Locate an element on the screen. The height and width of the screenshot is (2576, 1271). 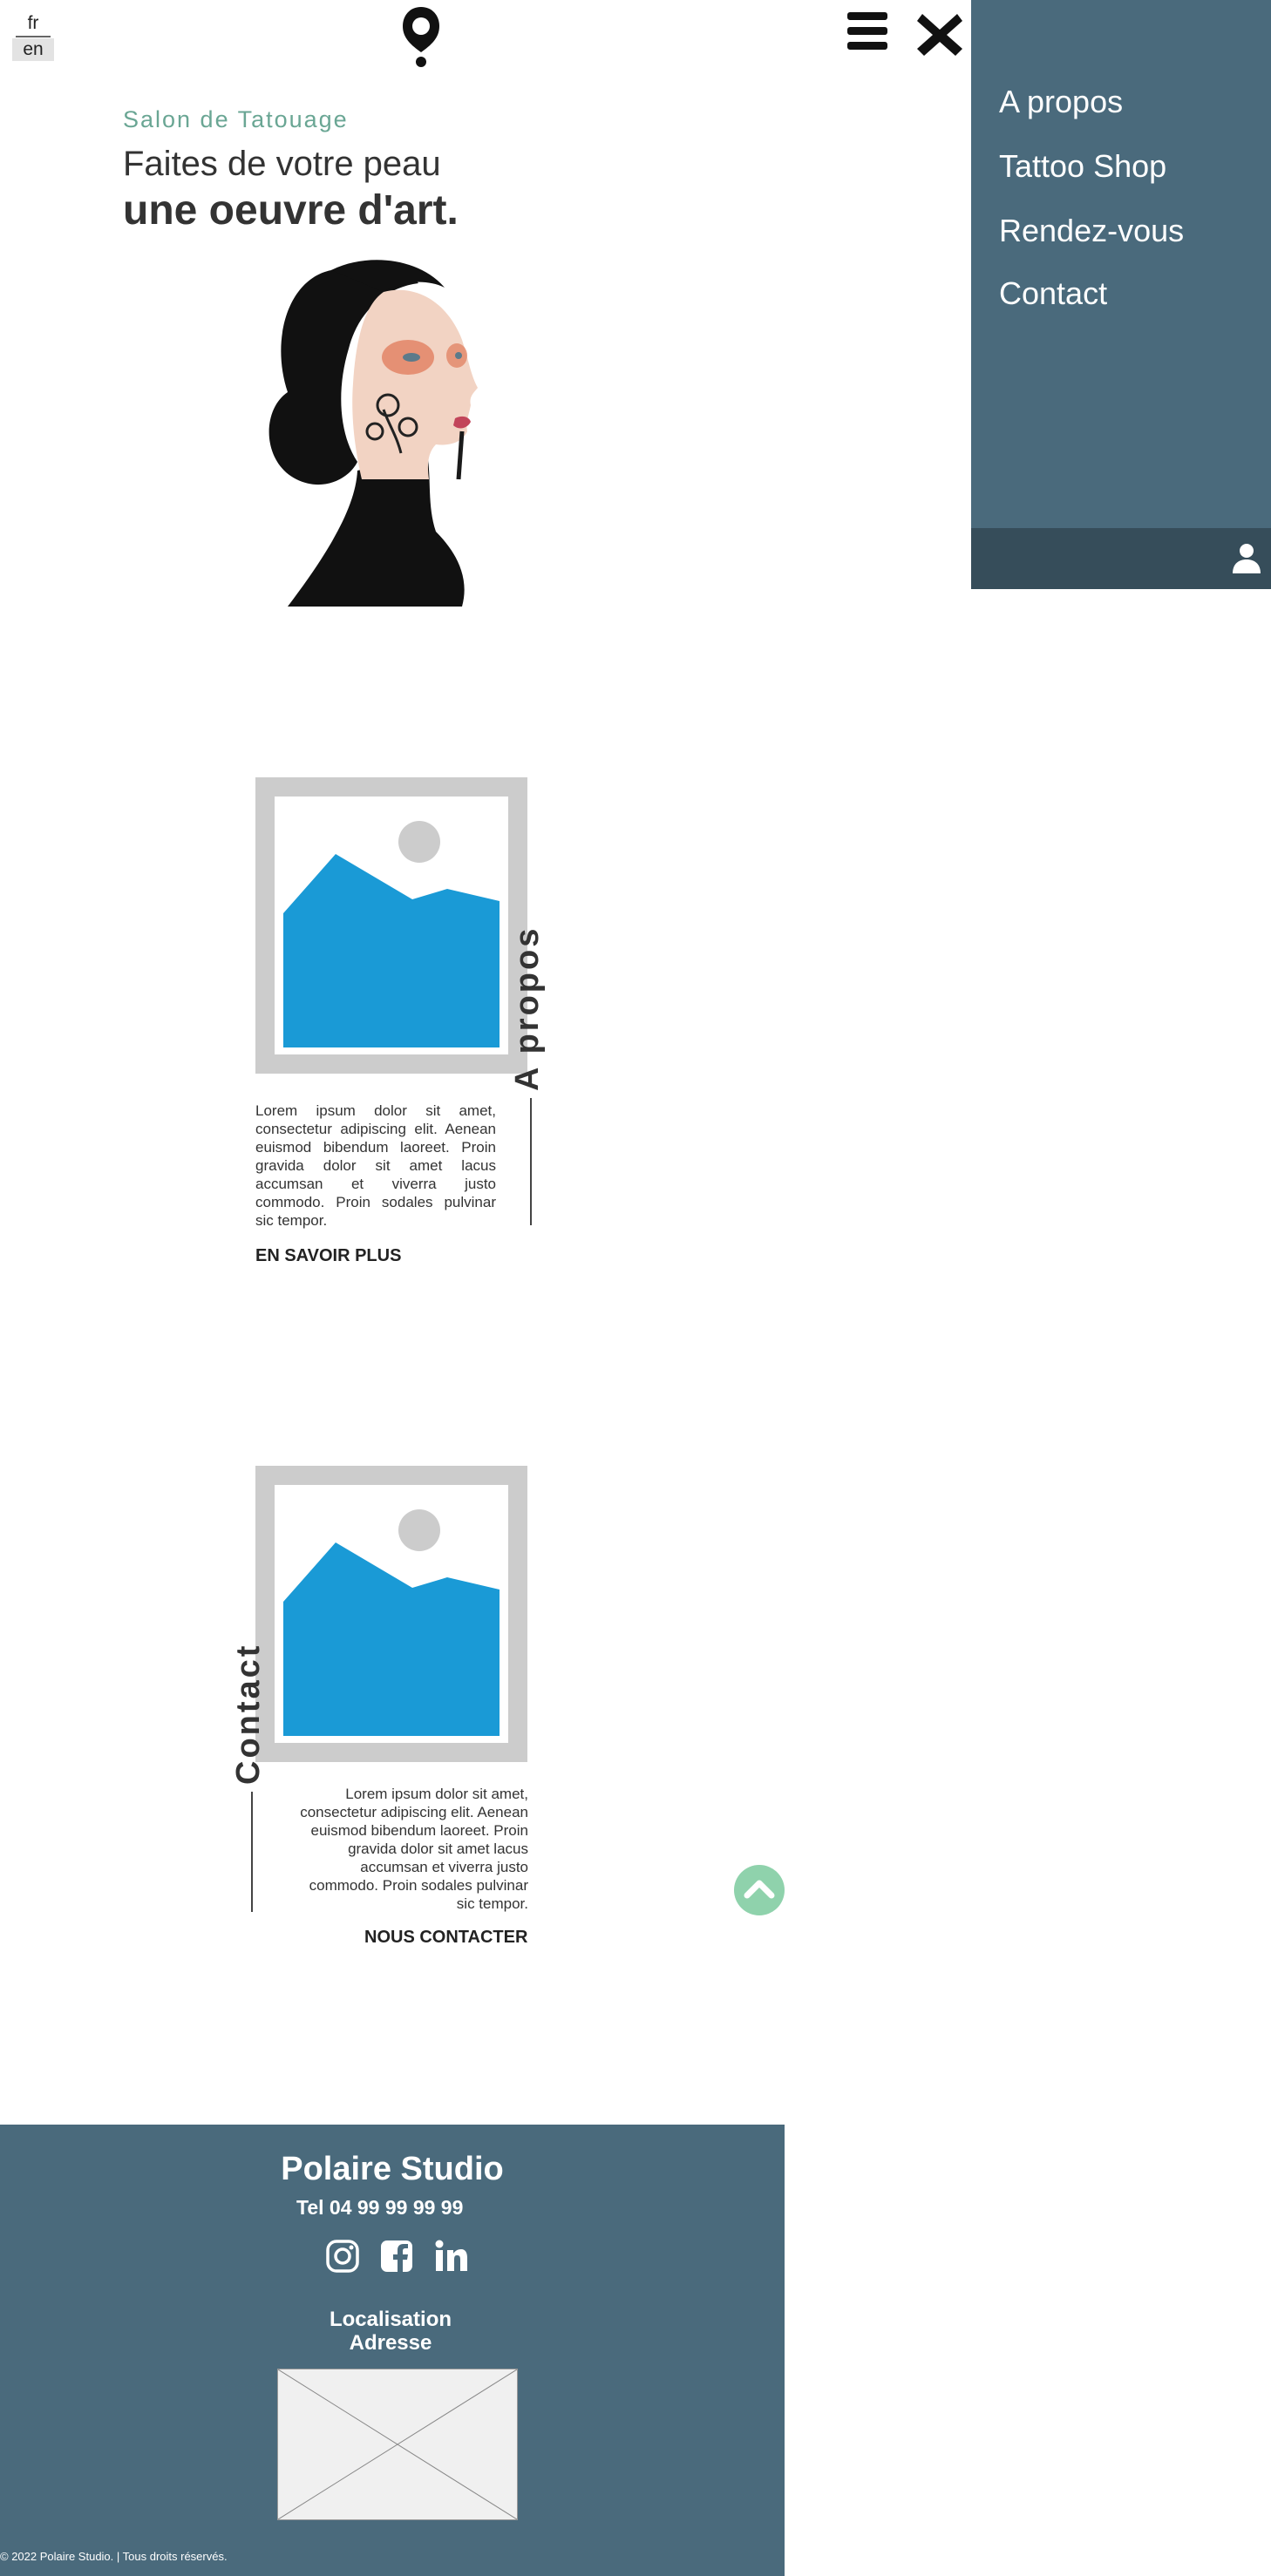
footer-location-label: Localisation is located at coordinates (391, 2320).